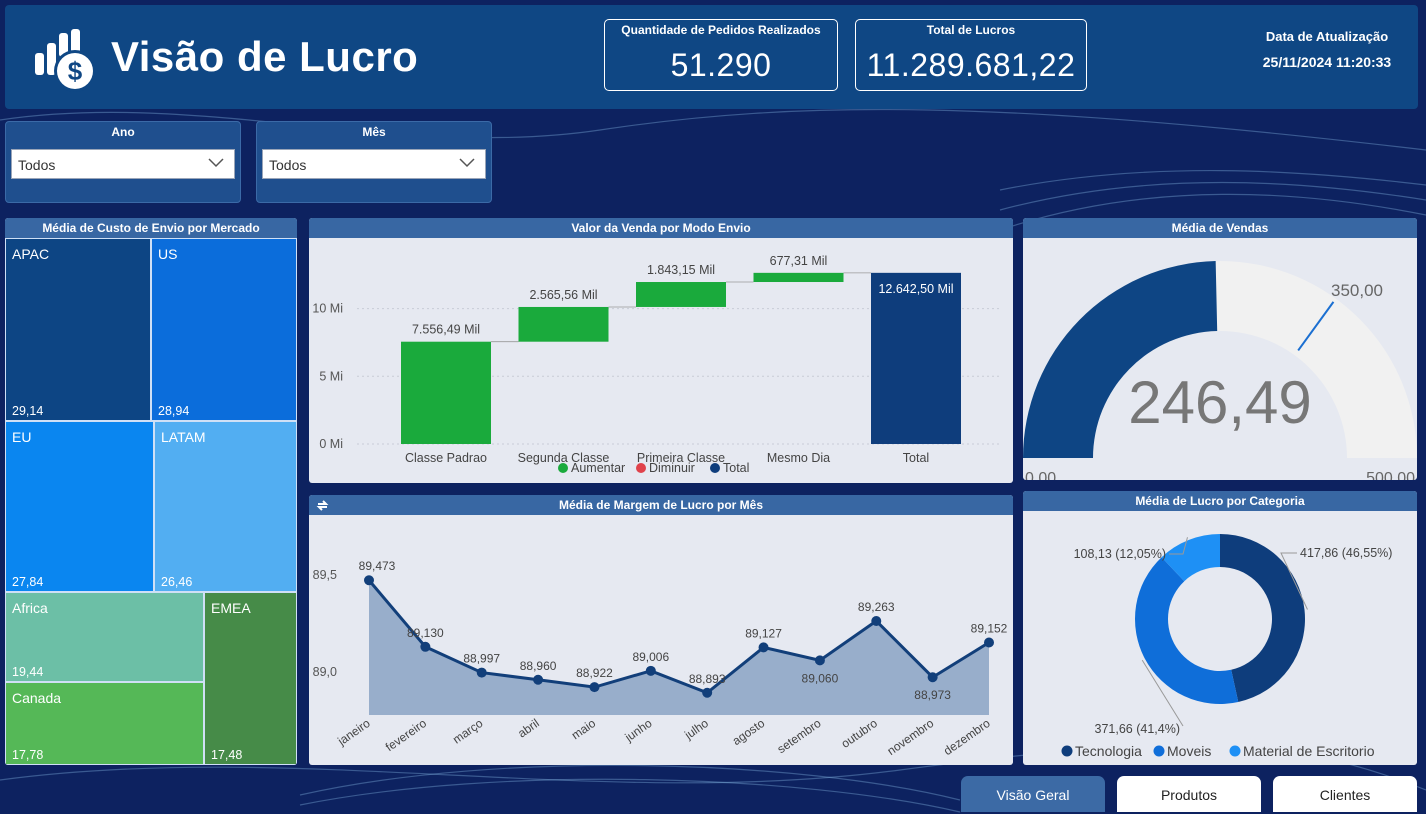 Image resolution: width=1426 pixels, height=814 pixels. What do you see at coordinates (799, 261) in the screenshot?
I see `data-label: 677,31 Mil` at bounding box center [799, 261].